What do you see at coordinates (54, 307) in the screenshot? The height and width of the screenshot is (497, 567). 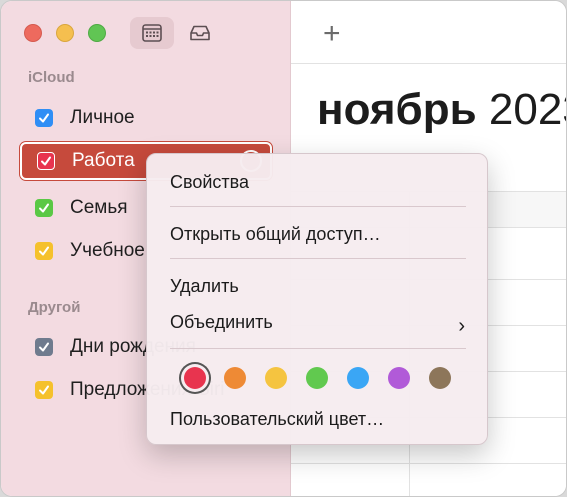 I see `section-other: Другой` at bounding box center [54, 307].